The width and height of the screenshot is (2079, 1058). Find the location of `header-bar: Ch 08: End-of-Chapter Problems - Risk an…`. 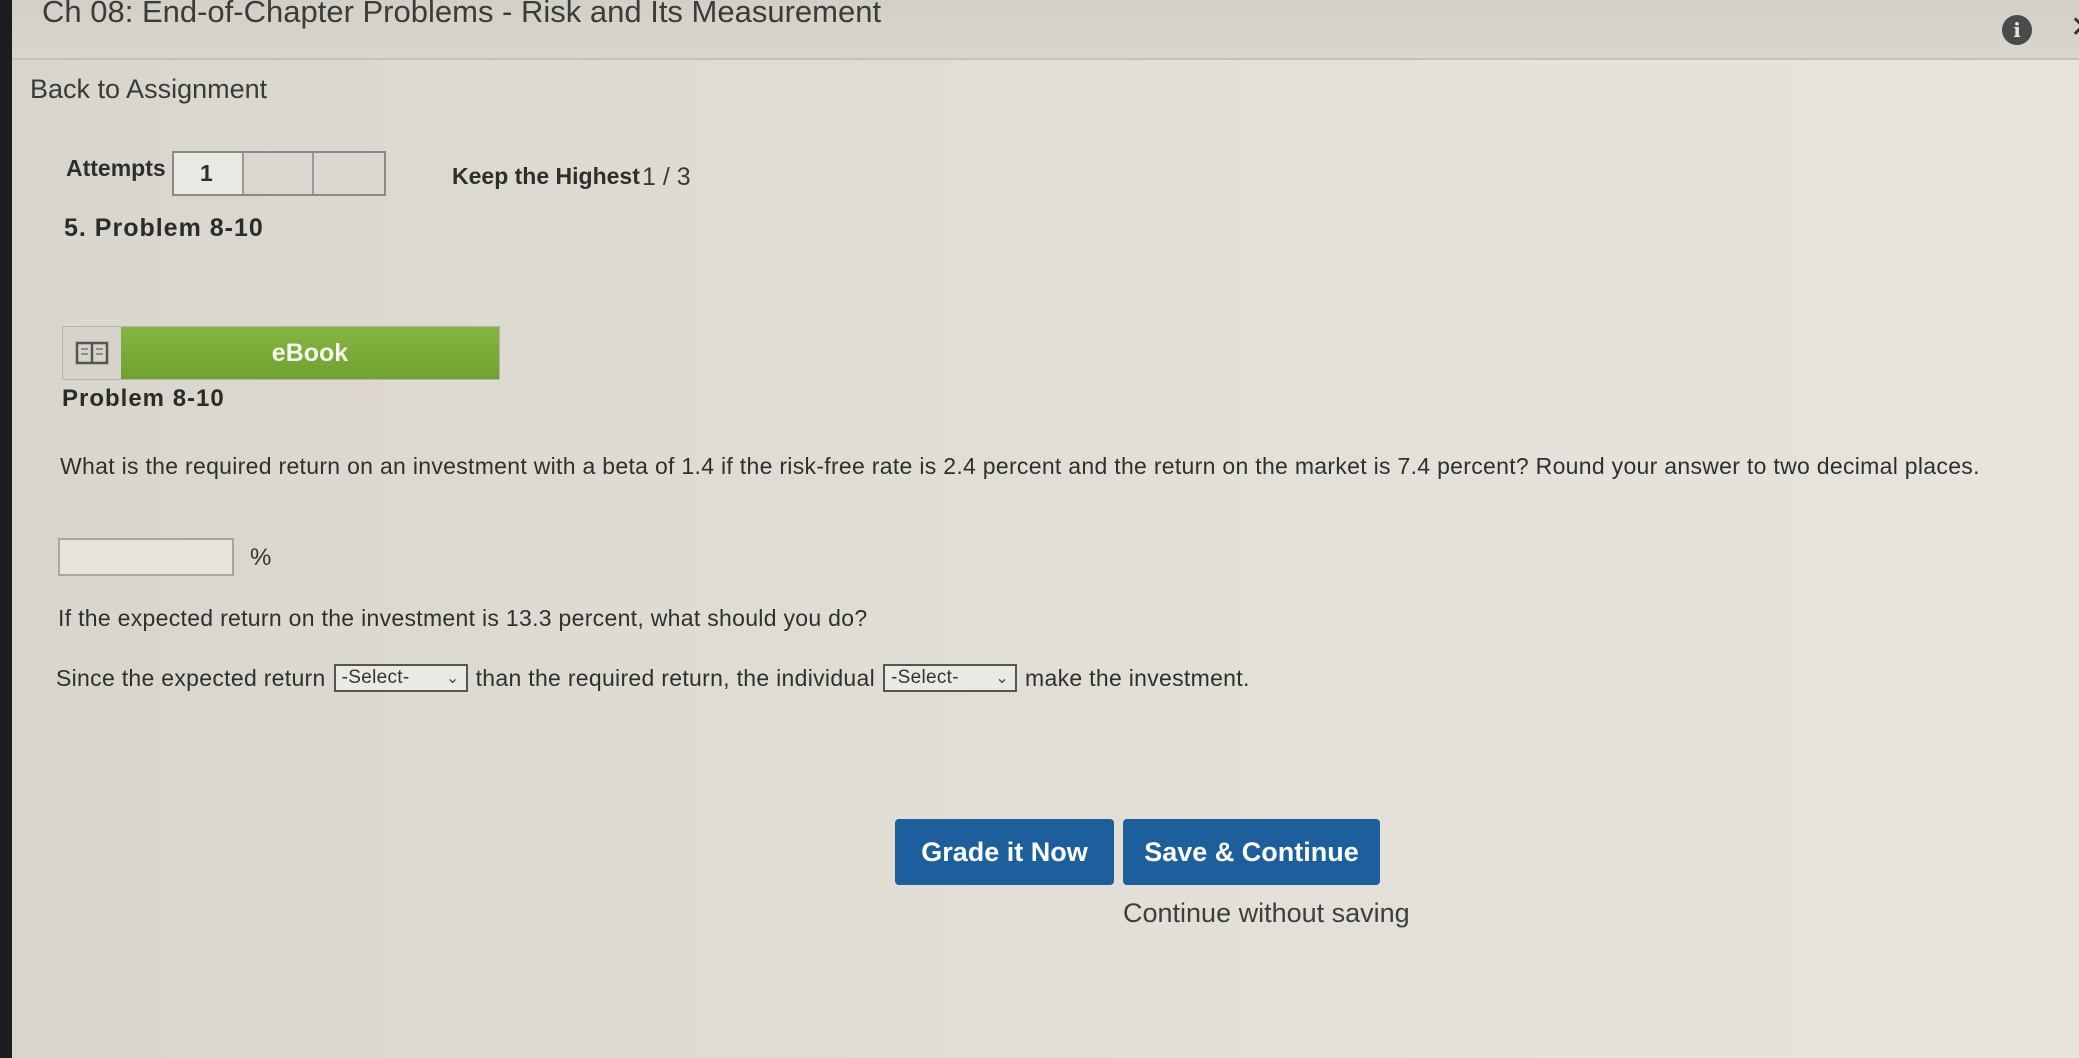

header-bar: Ch 08: End-of-Chapter Problems - Risk an… is located at coordinates (1045, 30).